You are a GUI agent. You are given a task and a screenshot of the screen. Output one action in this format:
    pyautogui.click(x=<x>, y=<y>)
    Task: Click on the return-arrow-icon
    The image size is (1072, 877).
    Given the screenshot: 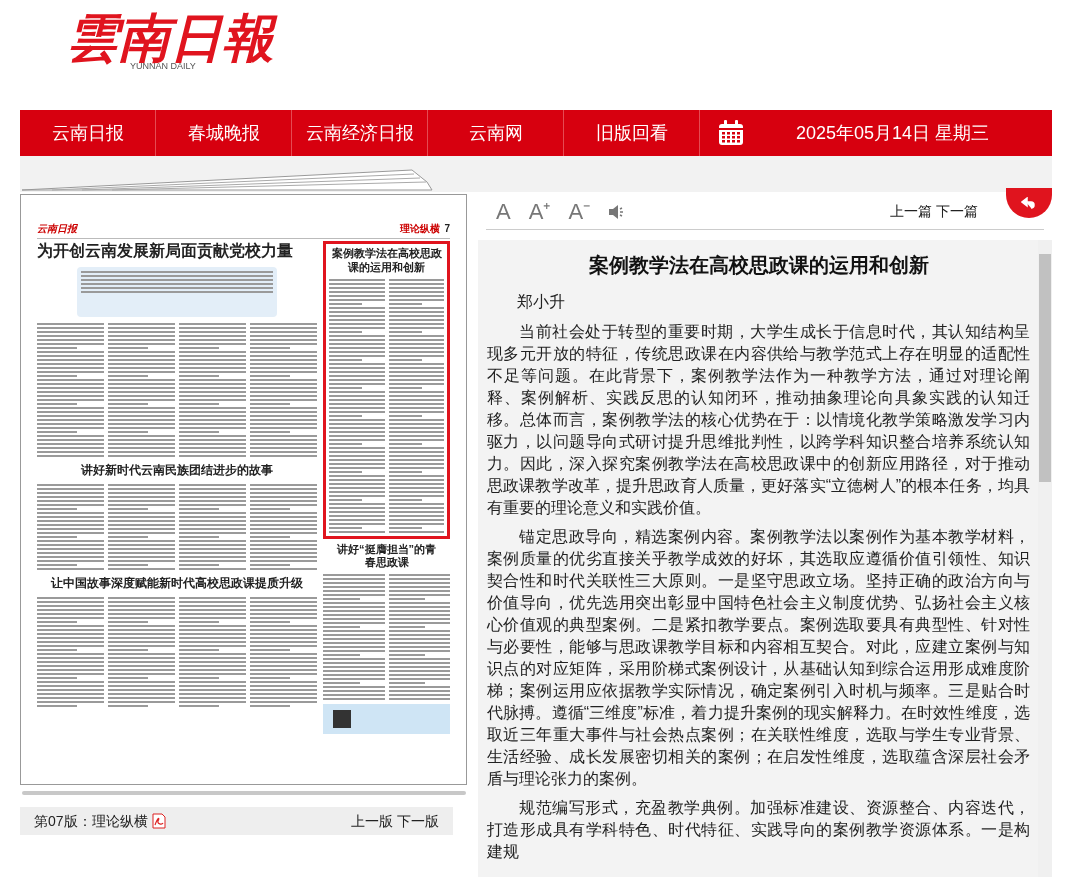 What is the action you would take?
    pyautogui.click(x=1029, y=203)
    